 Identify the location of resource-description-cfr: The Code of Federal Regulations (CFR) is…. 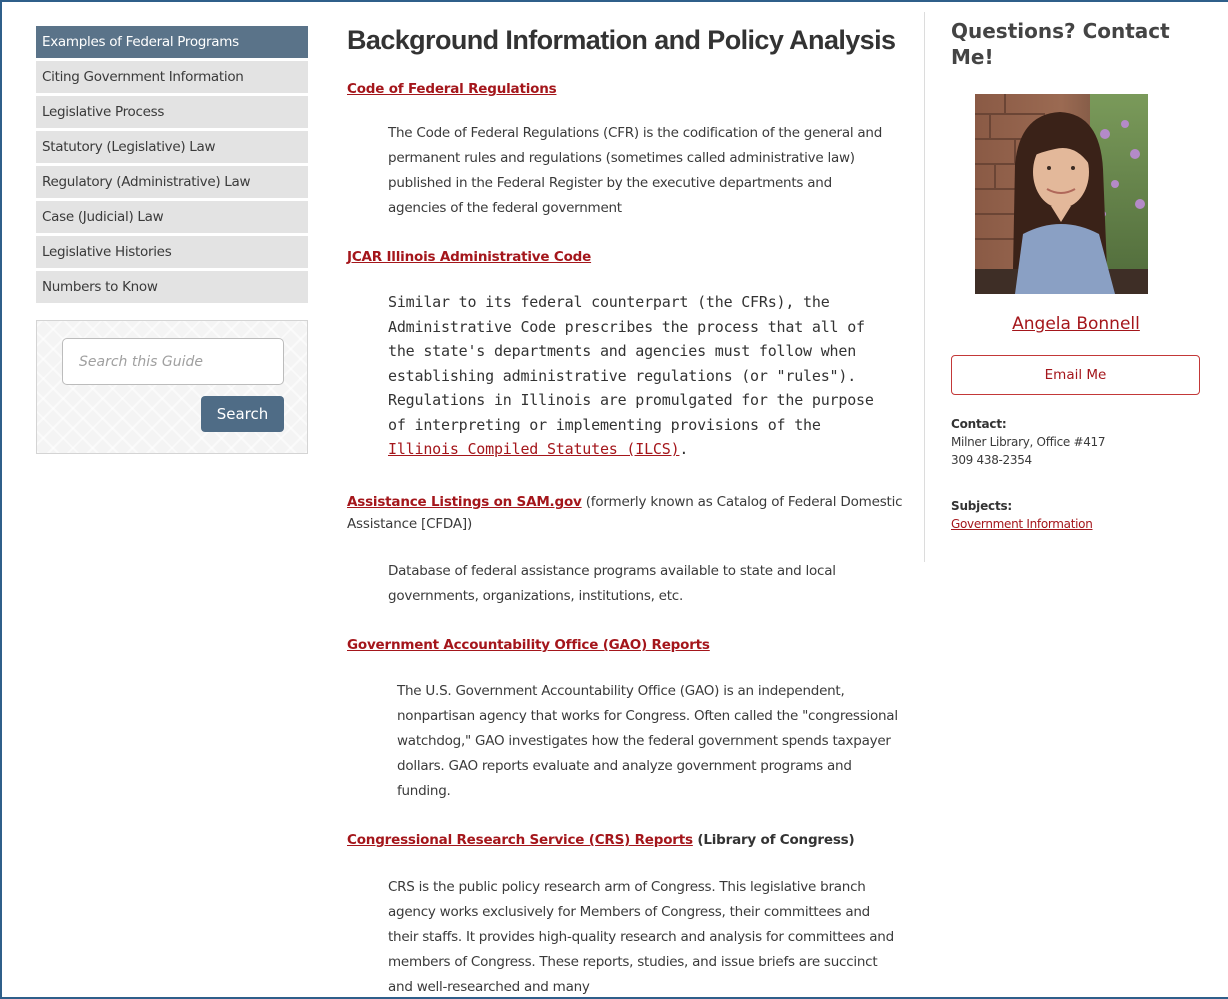
(635, 170).